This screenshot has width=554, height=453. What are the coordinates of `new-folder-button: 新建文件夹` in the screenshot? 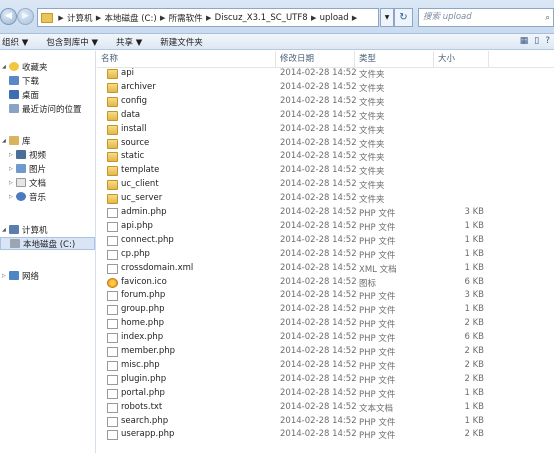 It's located at (181, 42).